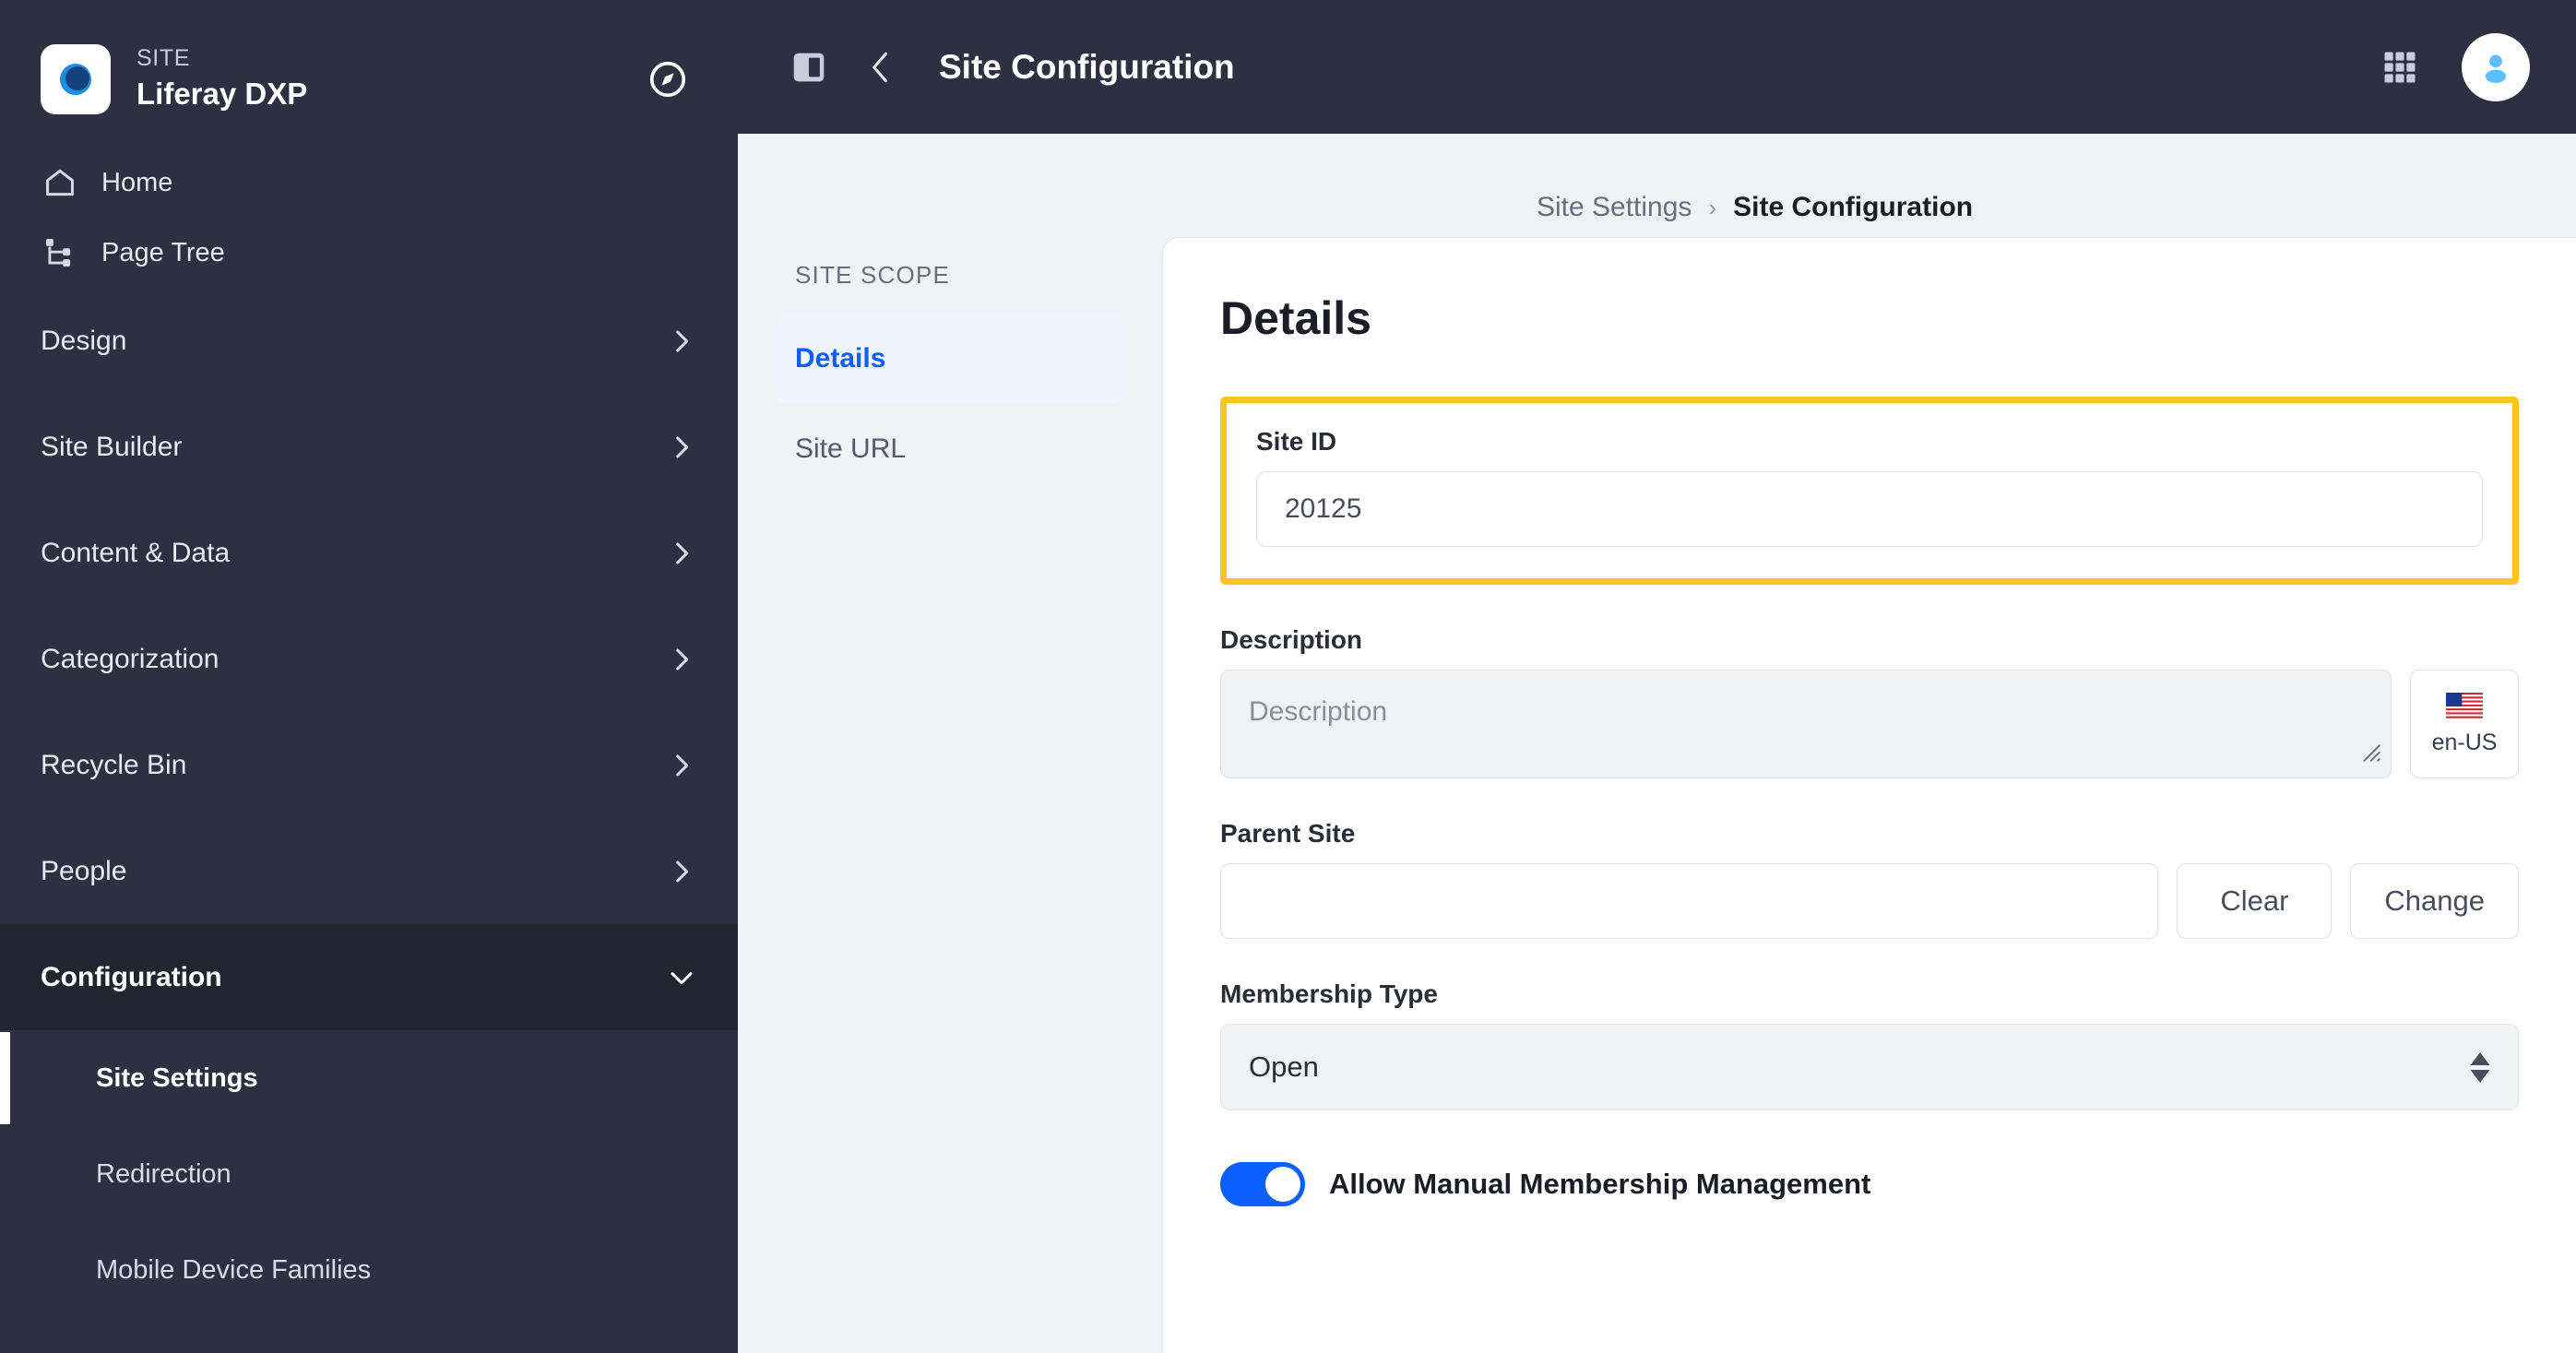 Image resolution: width=2576 pixels, height=1353 pixels. I want to click on sidebar-group-categorization-label: Categorization, so click(131, 658).